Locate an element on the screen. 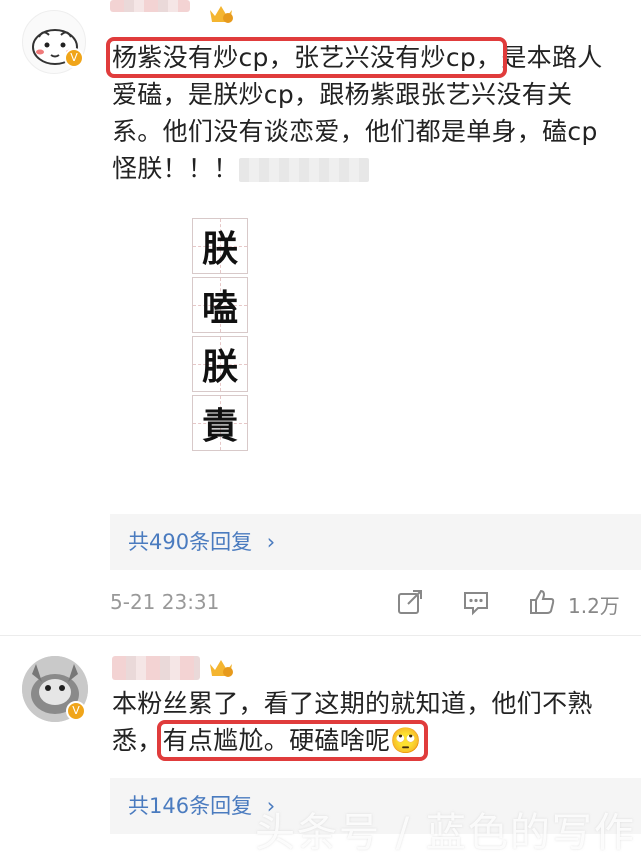 The width and height of the screenshot is (641, 855). view-replies-link: 共490条回复 › is located at coordinates (375, 542).